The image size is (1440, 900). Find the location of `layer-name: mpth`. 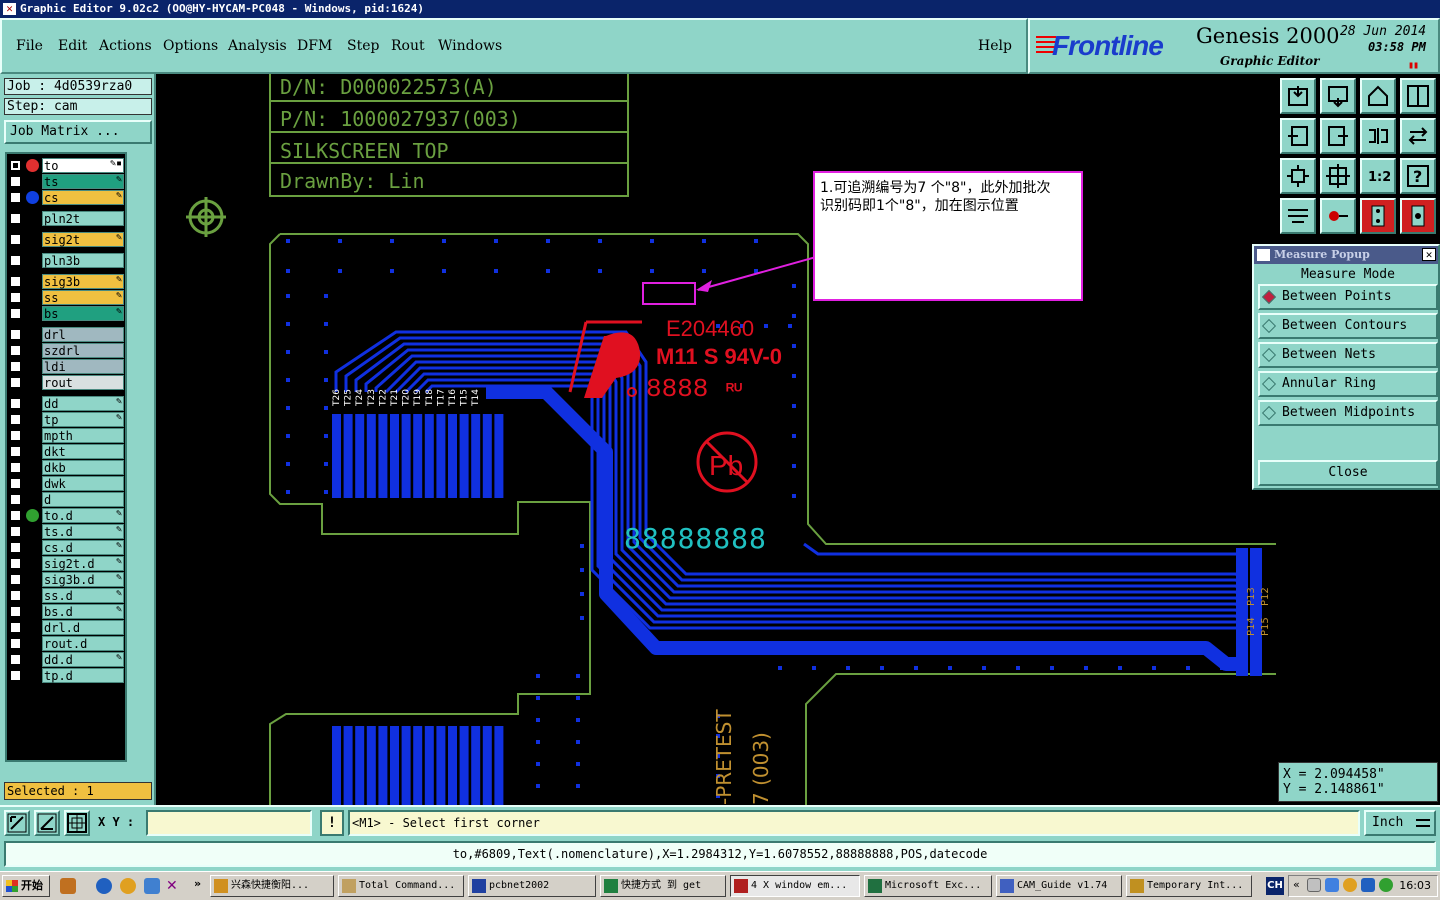

layer-name: mpth is located at coordinates (83, 435).